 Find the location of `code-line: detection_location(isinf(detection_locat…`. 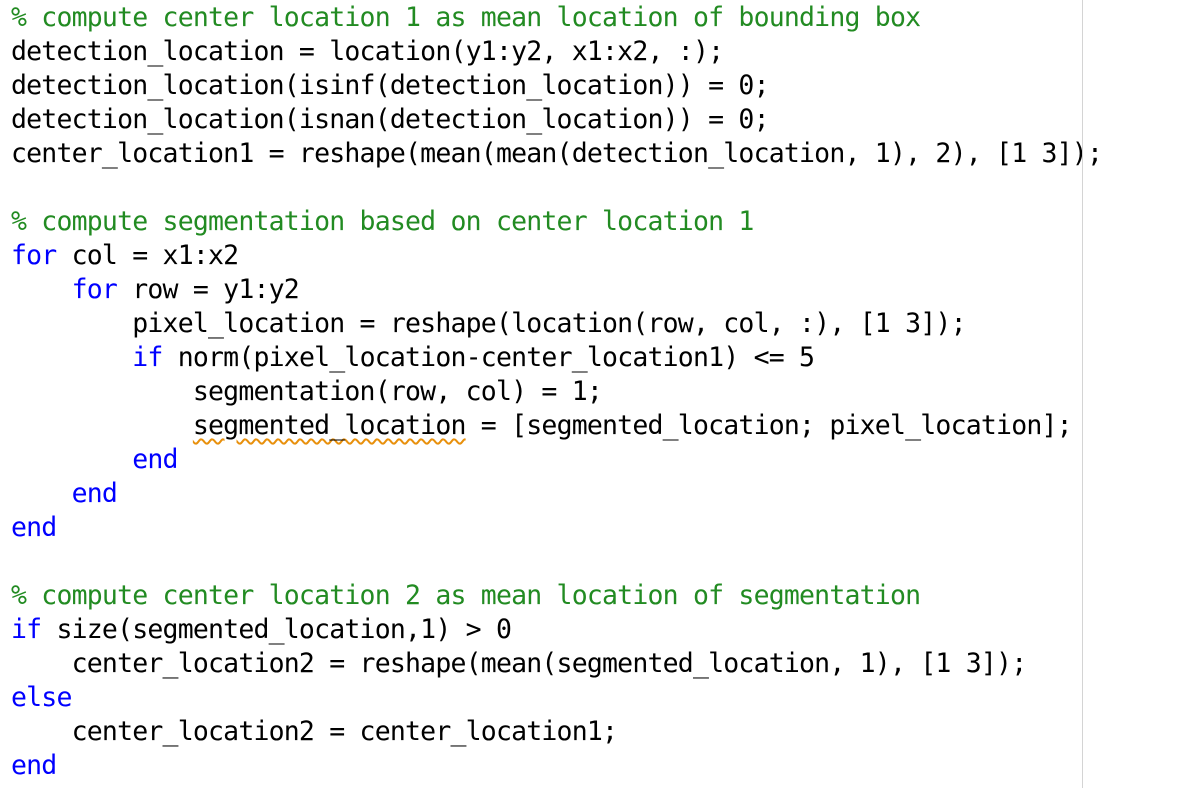

code-line: detection_location(isinf(detection_locat… is located at coordinates (556, 86).